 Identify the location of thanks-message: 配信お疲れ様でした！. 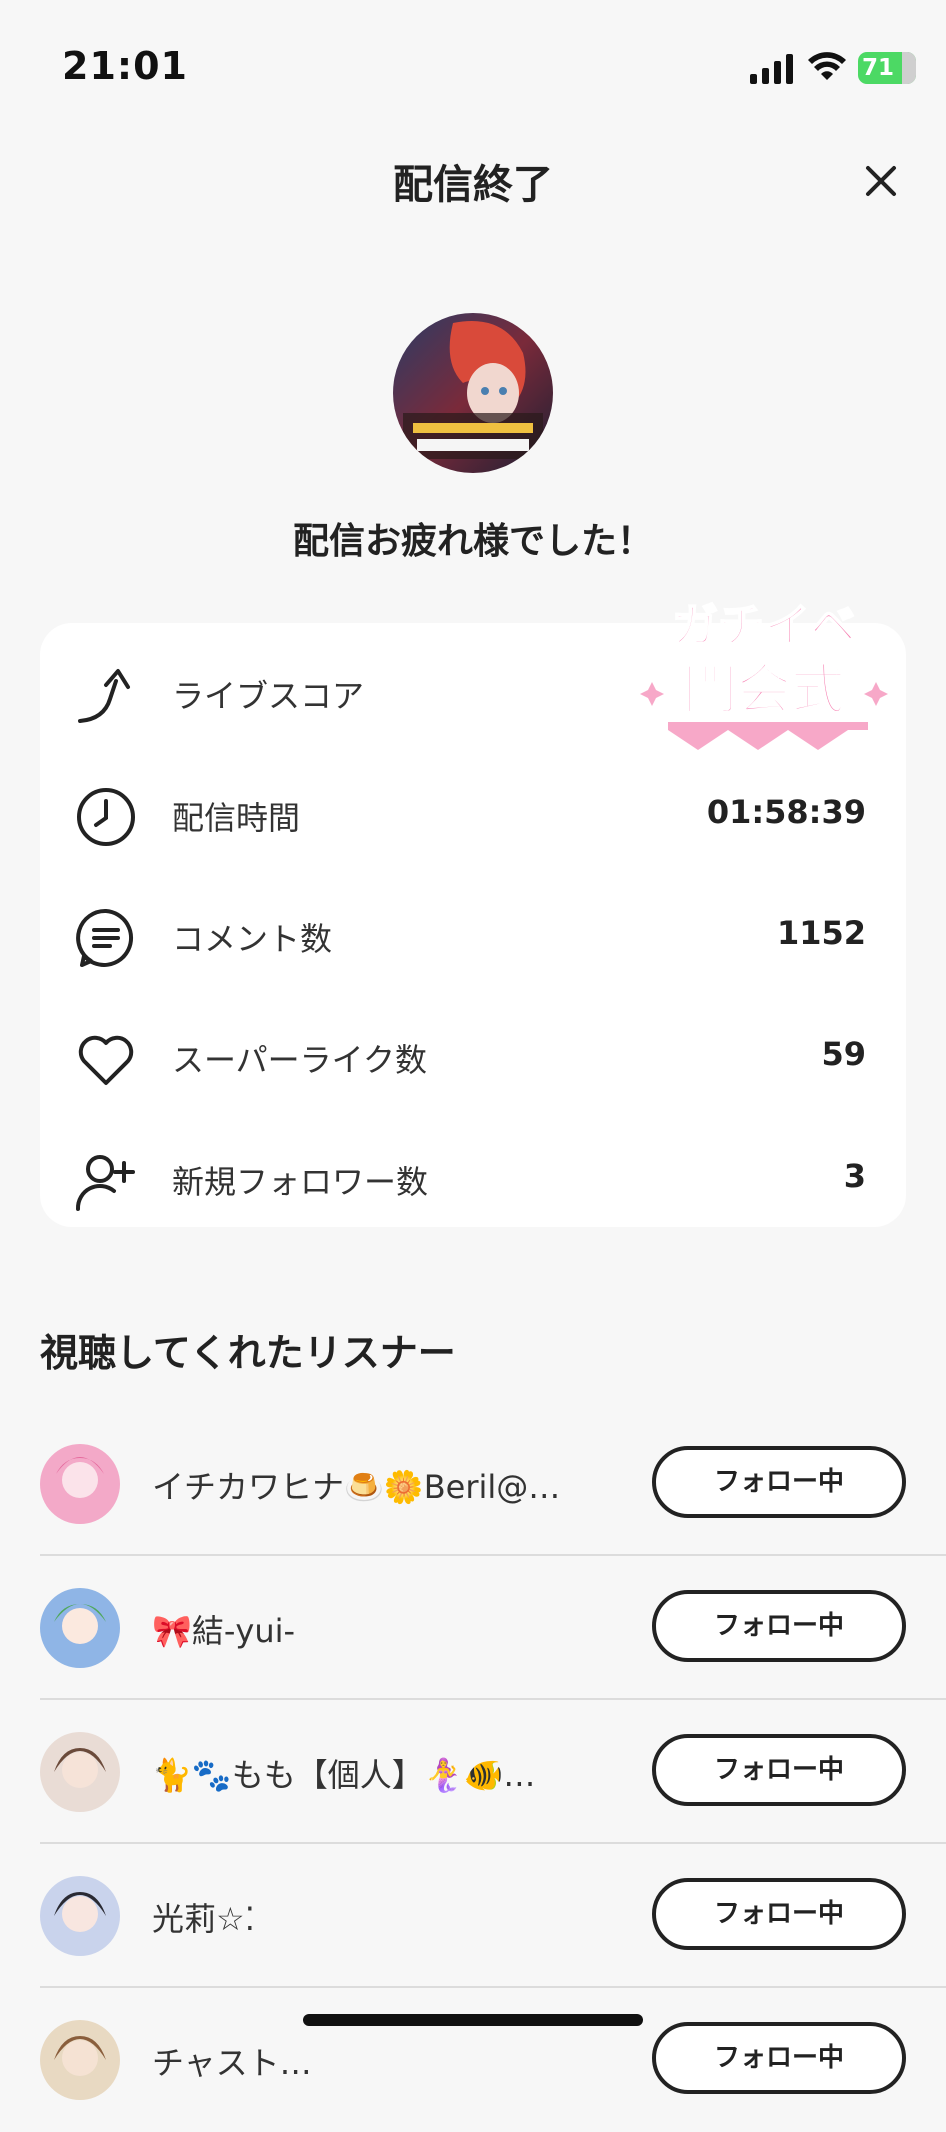
(472, 541).